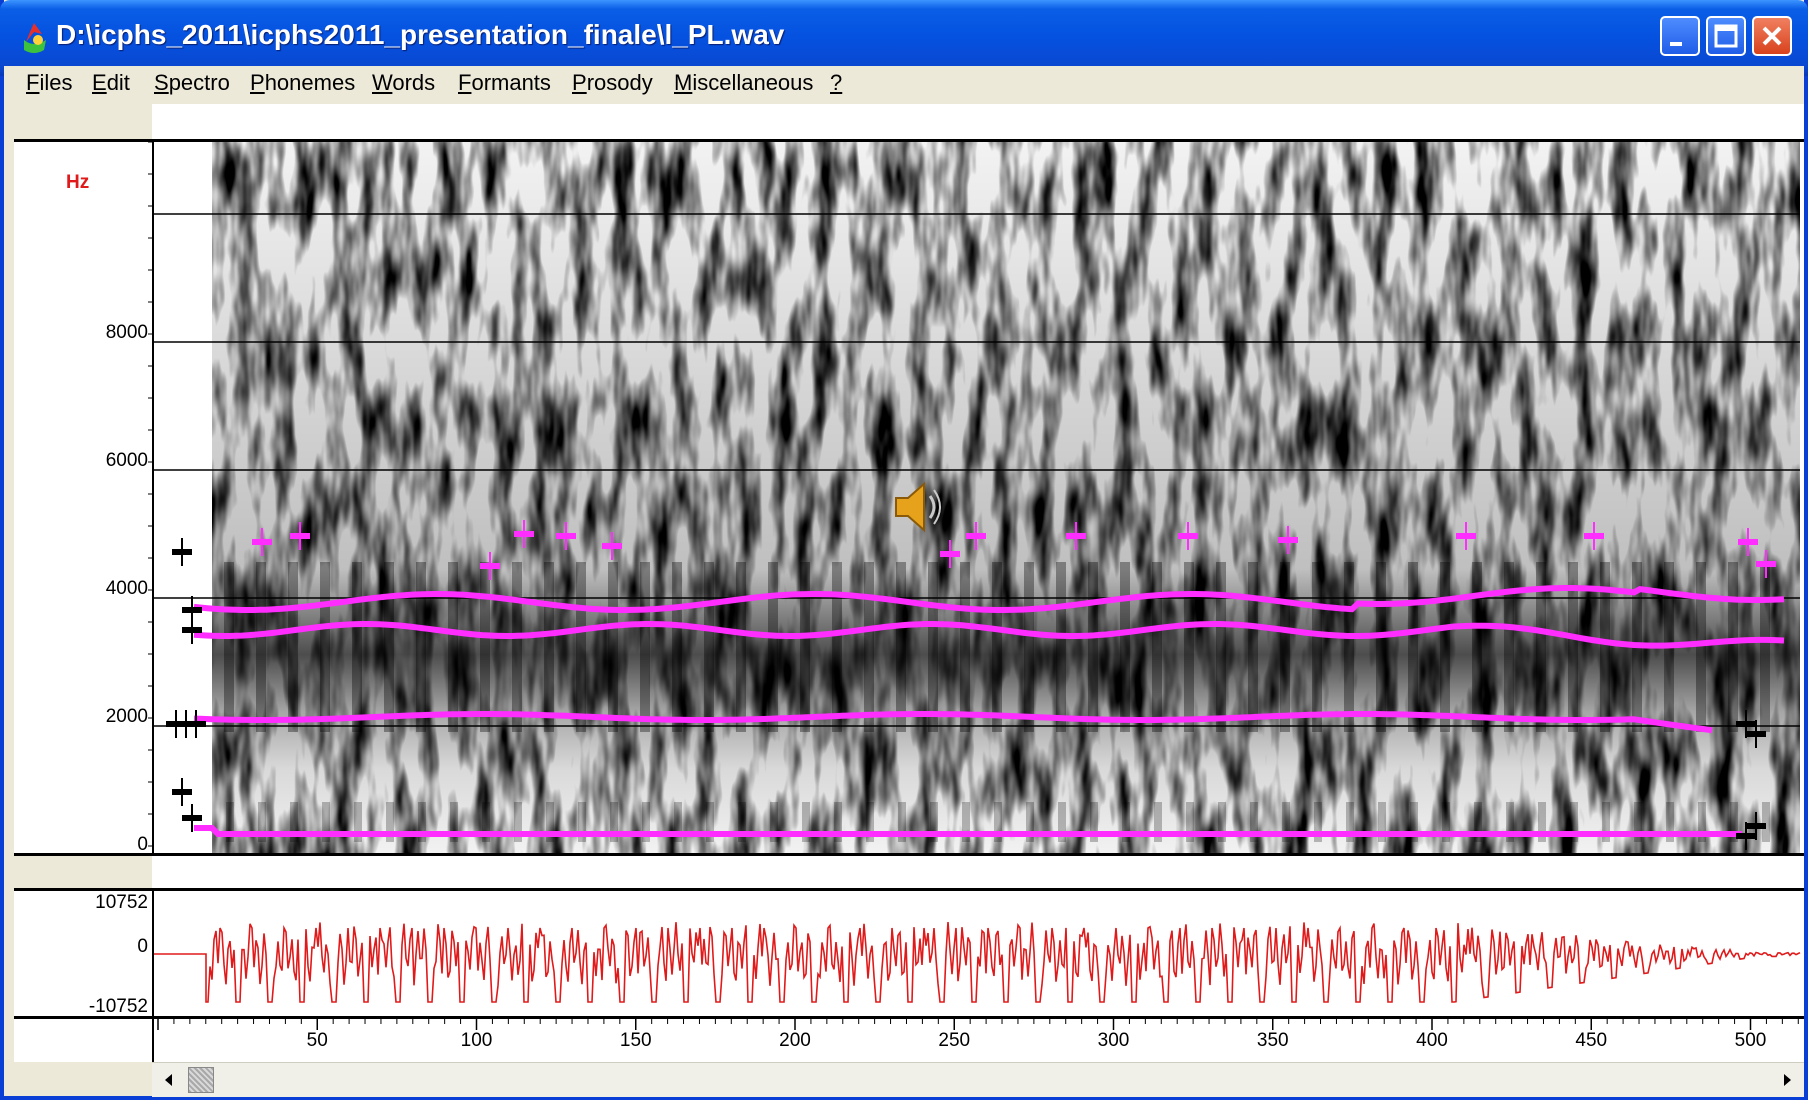  Describe the element at coordinates (126, 332) in the screenshot. I see `freq-tick-label: 8000` at that location.